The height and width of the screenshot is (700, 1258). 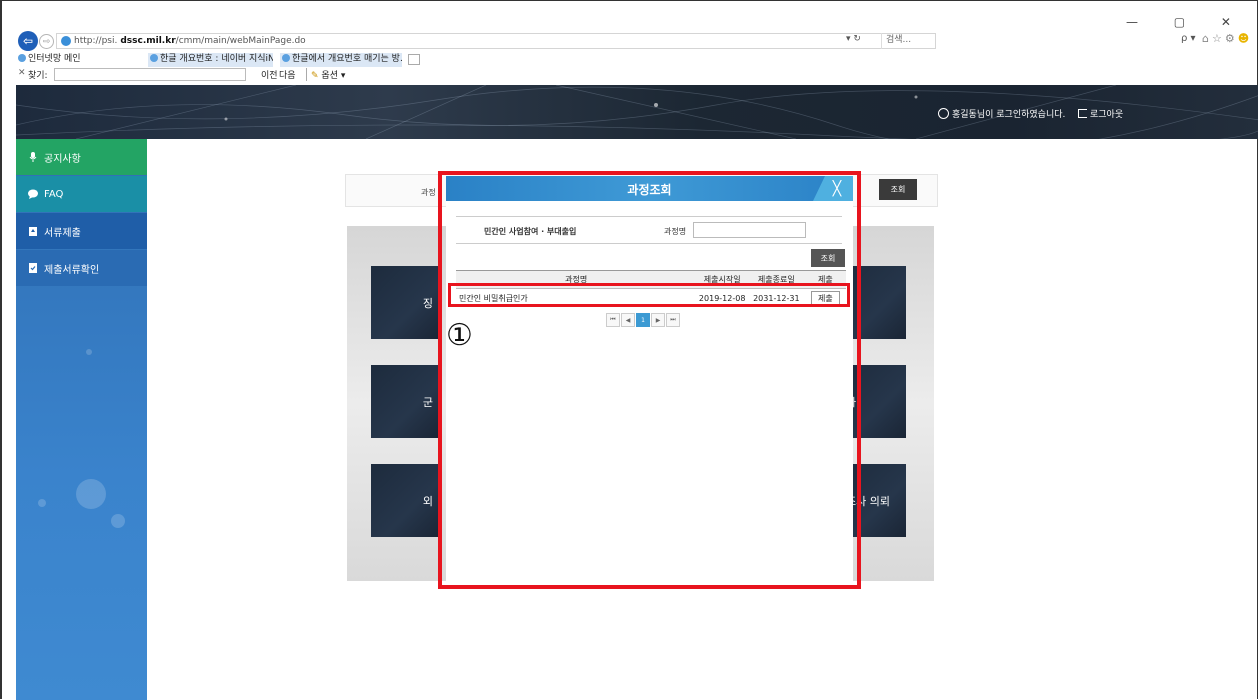 I want to click on find-next-button: 다음, so click(x=287, y=74).